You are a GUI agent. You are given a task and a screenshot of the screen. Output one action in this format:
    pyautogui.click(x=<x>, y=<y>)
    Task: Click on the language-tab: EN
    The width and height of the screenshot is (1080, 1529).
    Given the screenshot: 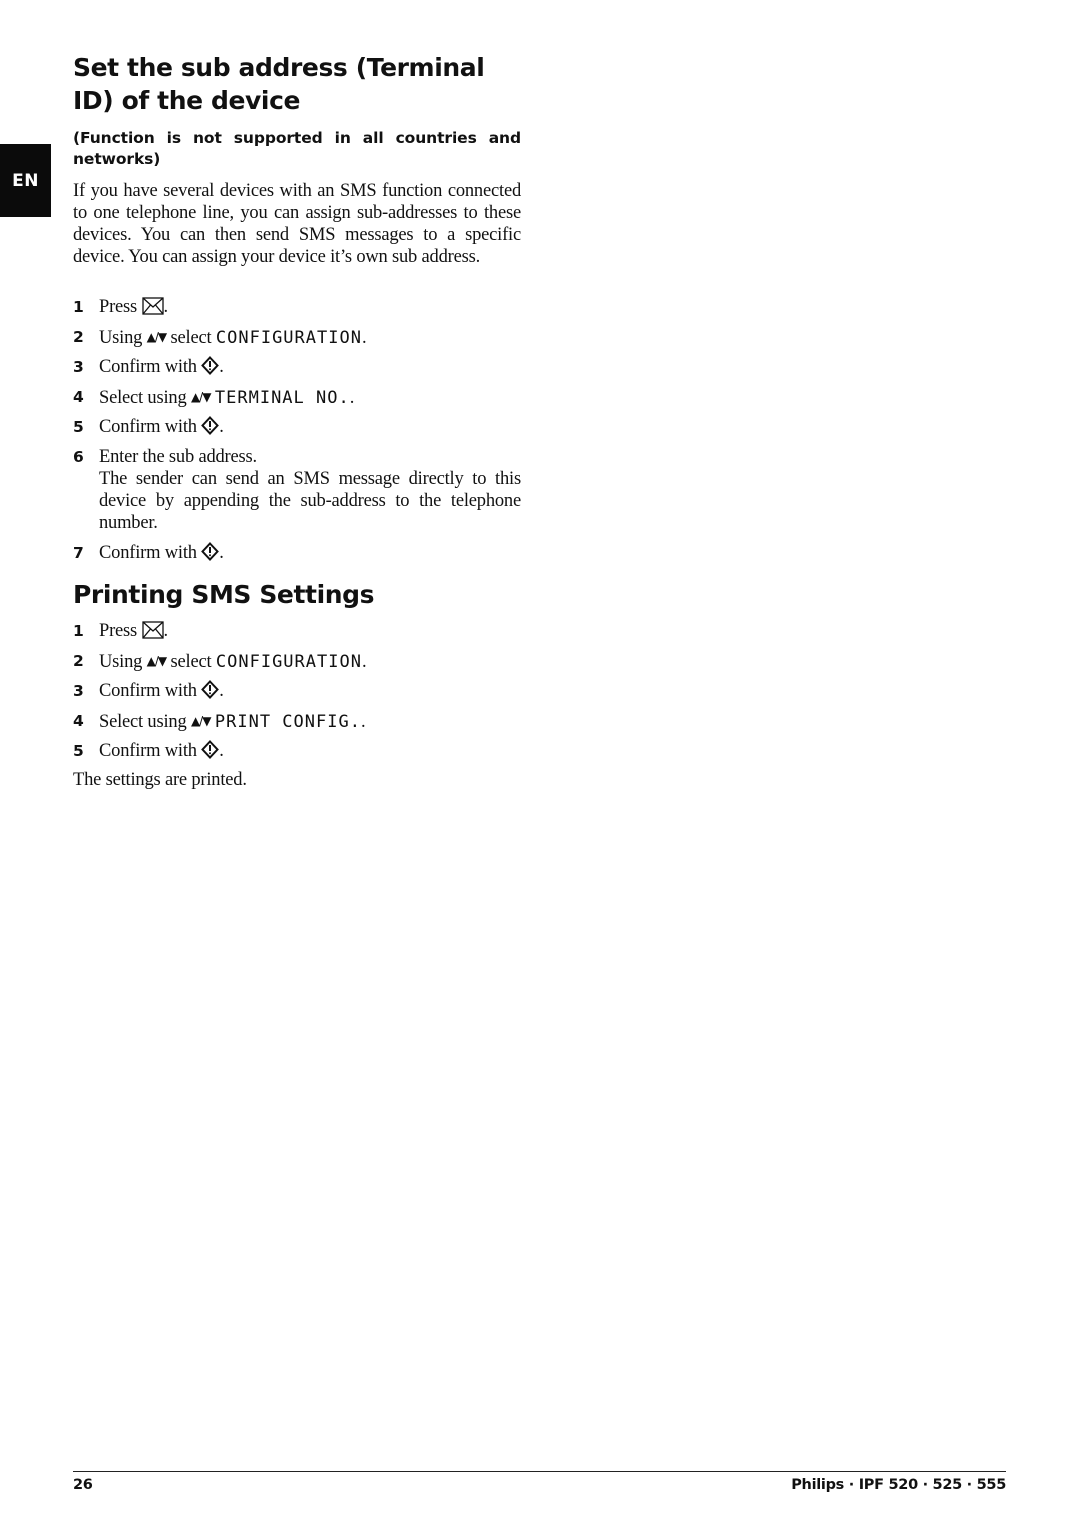 What is the action you would take?
    pyautogui.click(x=25, y=180)
    